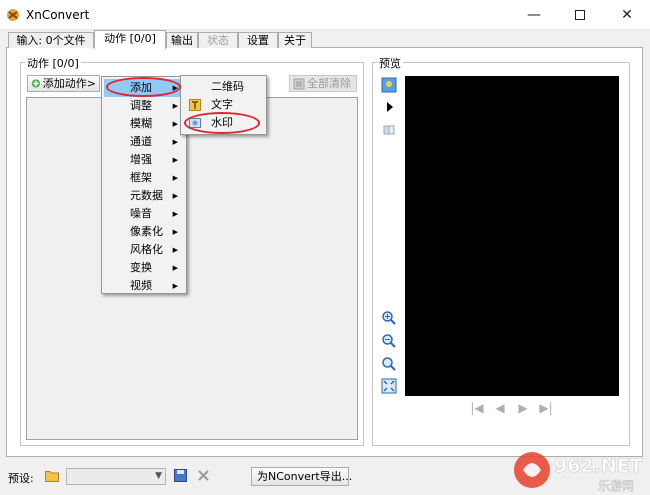  What do you see at coordinates (389, 130) in the screenshot?
I see `compare-icon` at bounding box center [389, 130].